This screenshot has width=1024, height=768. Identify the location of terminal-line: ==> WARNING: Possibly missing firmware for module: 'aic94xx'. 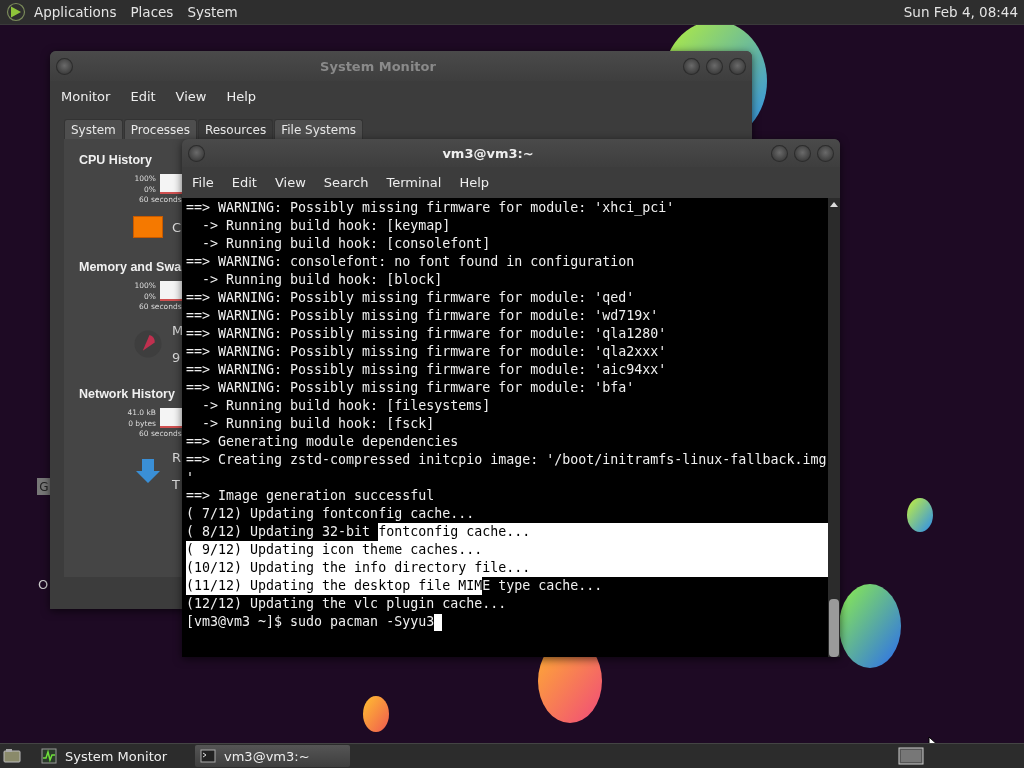
(426, 370).